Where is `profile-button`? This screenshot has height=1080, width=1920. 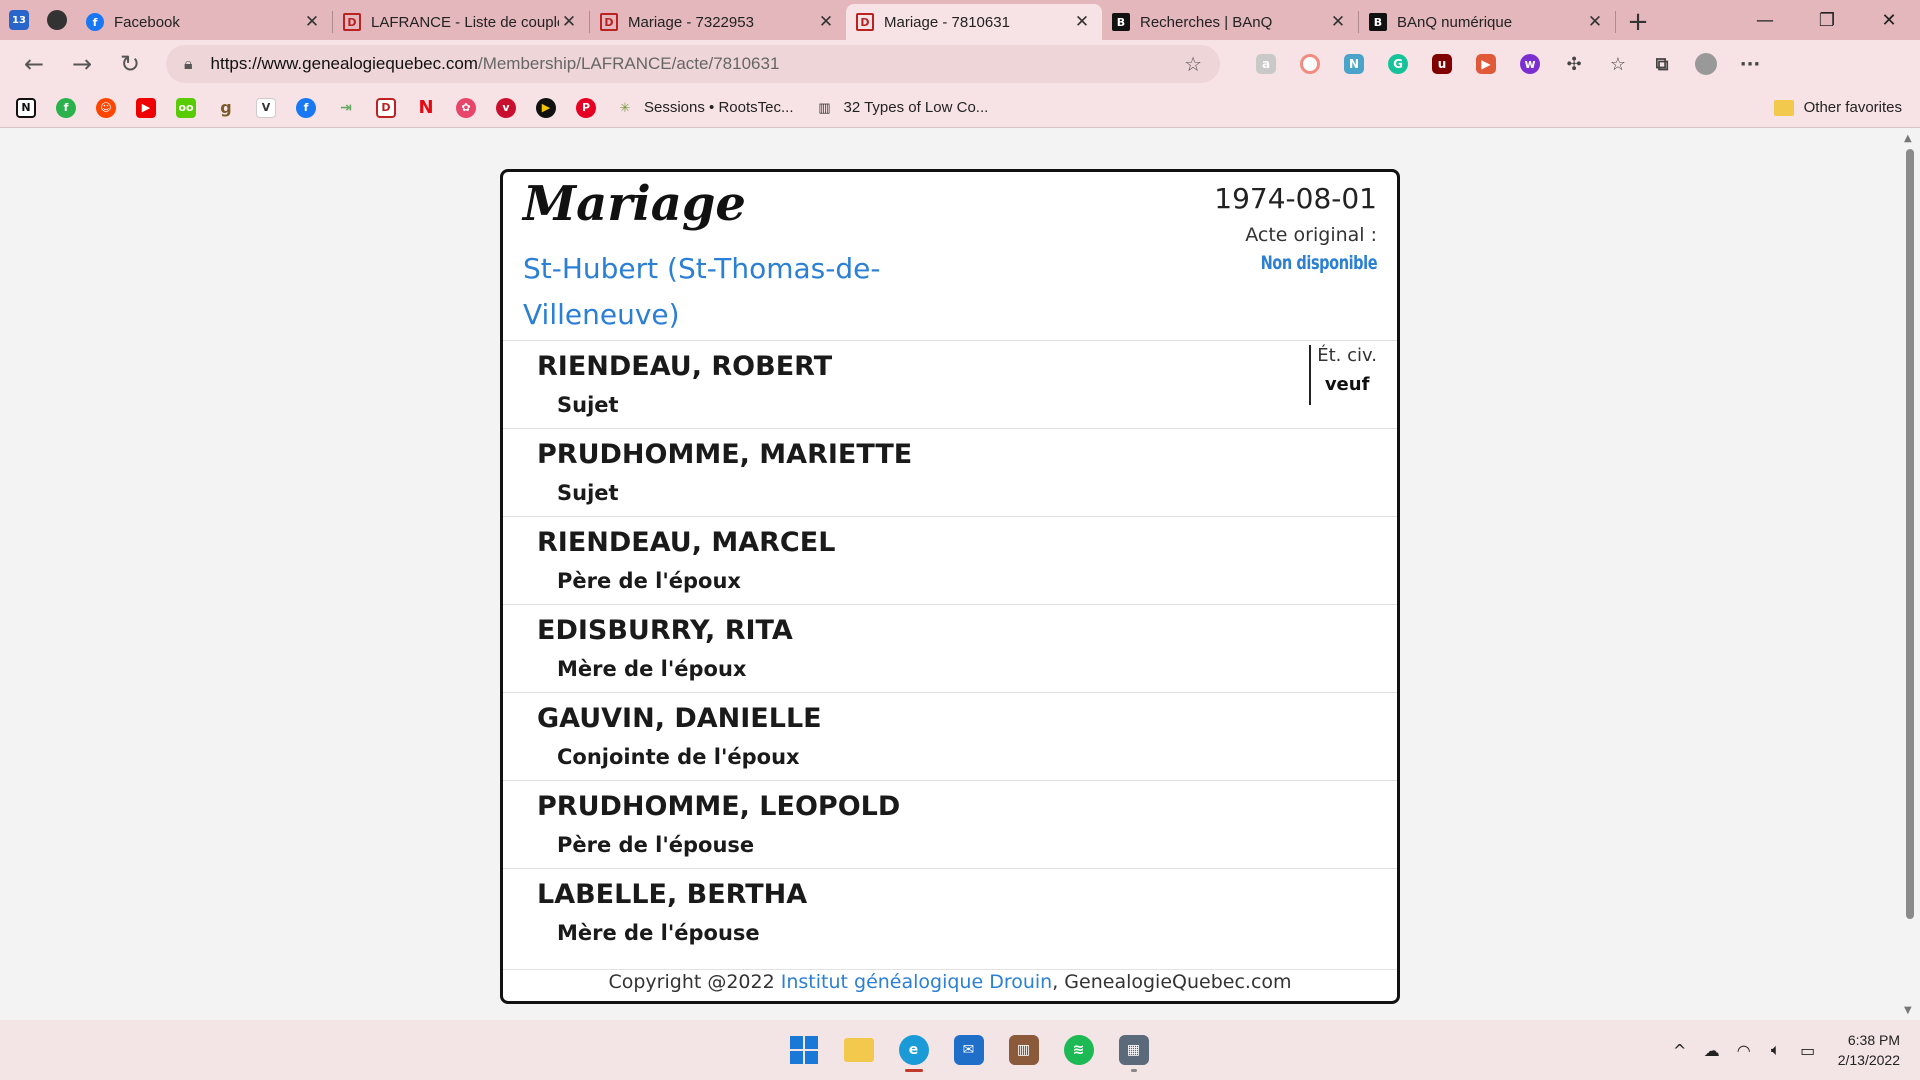
profile-button is located at coordinates (1706, 64).